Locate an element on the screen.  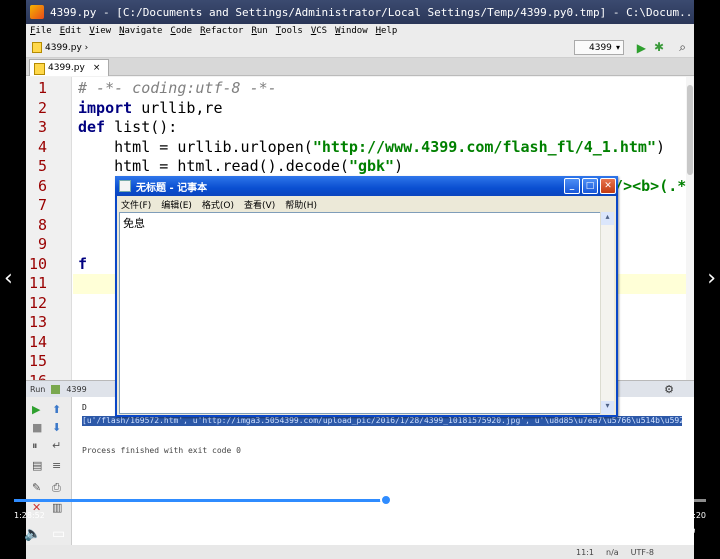
stop-icon: ■ is located at coordinates (37, 427).